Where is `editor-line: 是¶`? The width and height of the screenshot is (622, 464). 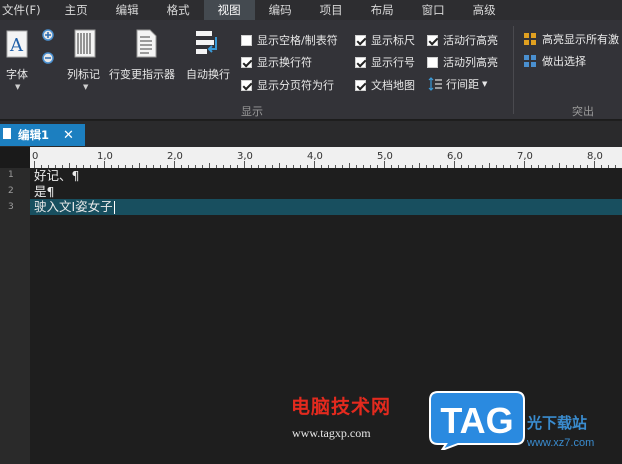 editor-line: 是¶ is located at coordinates (44, 192).